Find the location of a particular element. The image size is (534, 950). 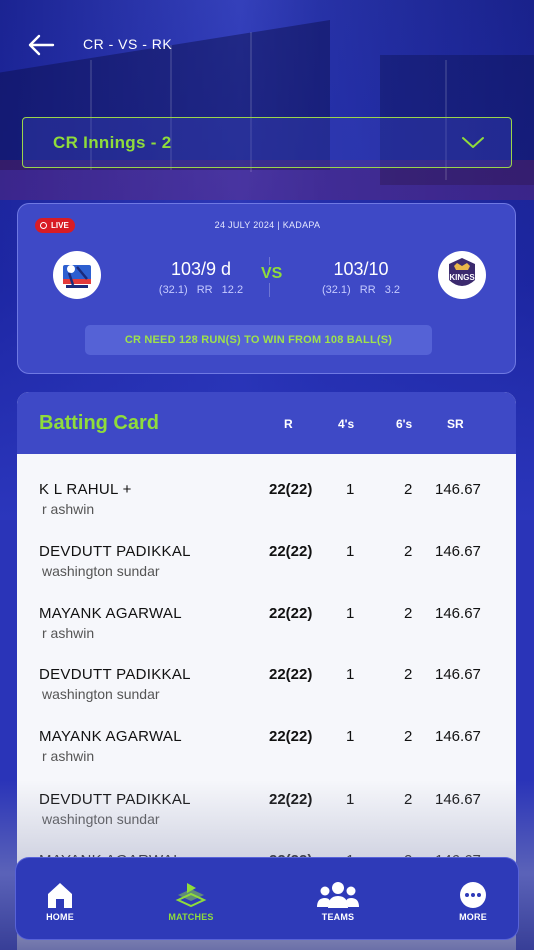

cricket-team-logo-icon is located at coordinates (77, 276).